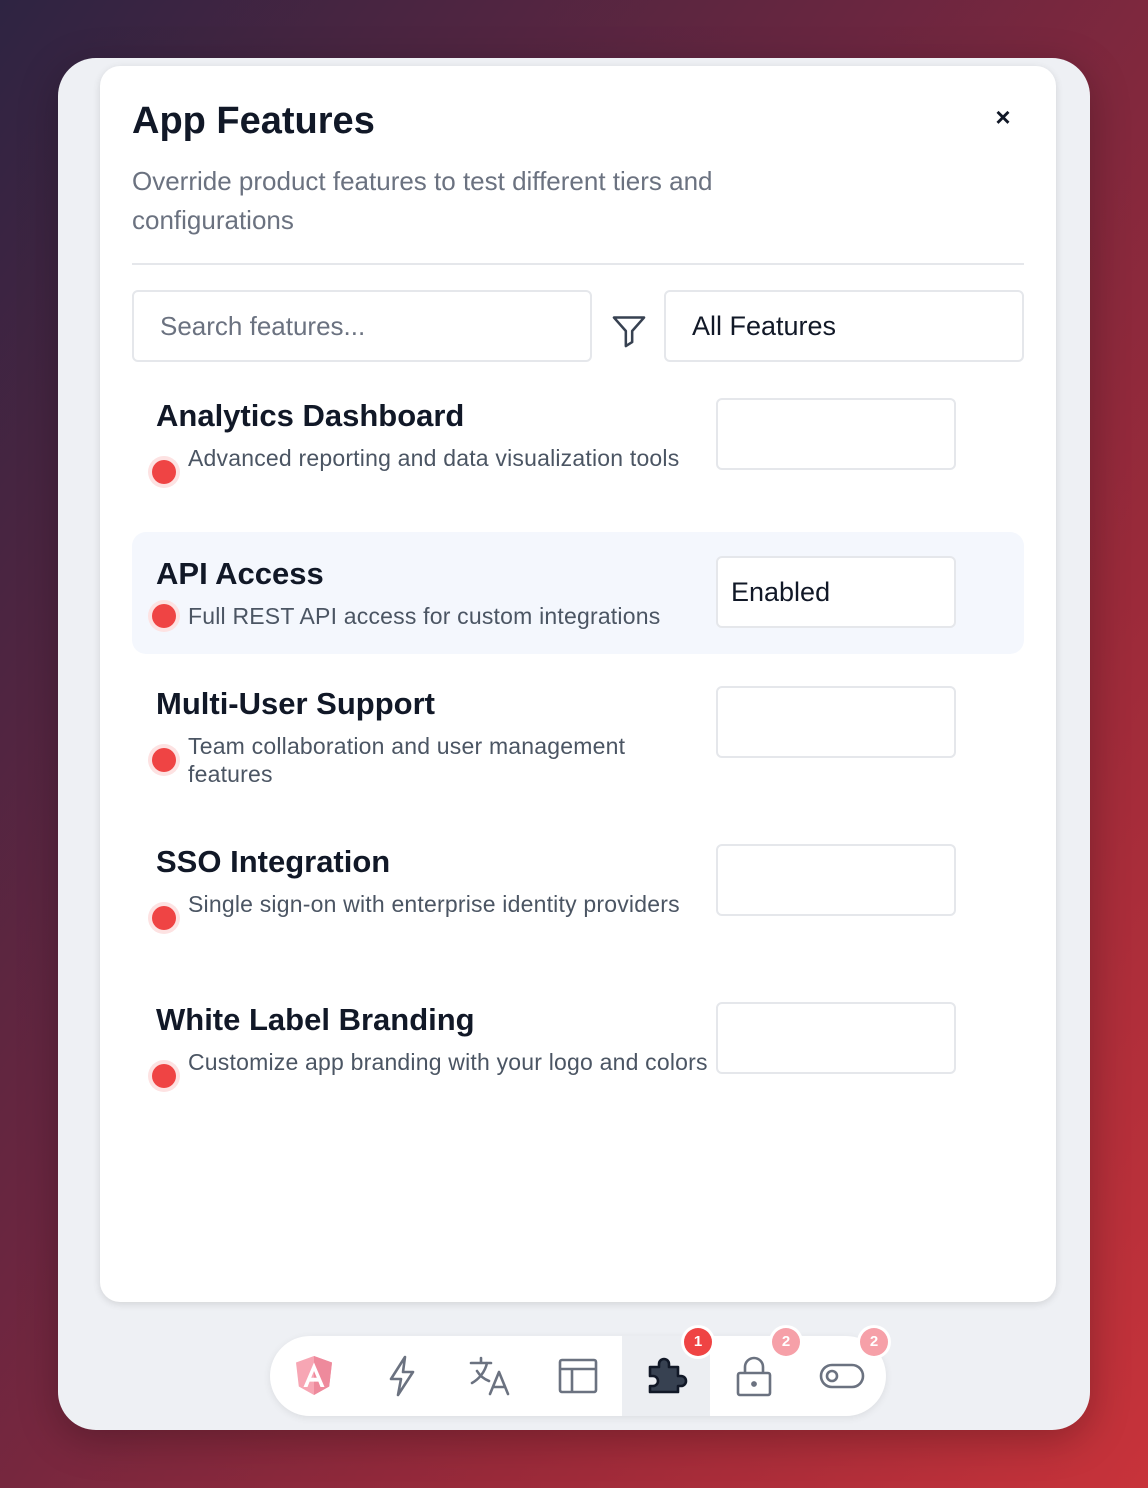 This screenshot has height=1488, width=1148. I want to click on feature-state-select: Enabled, so click(836, 592).